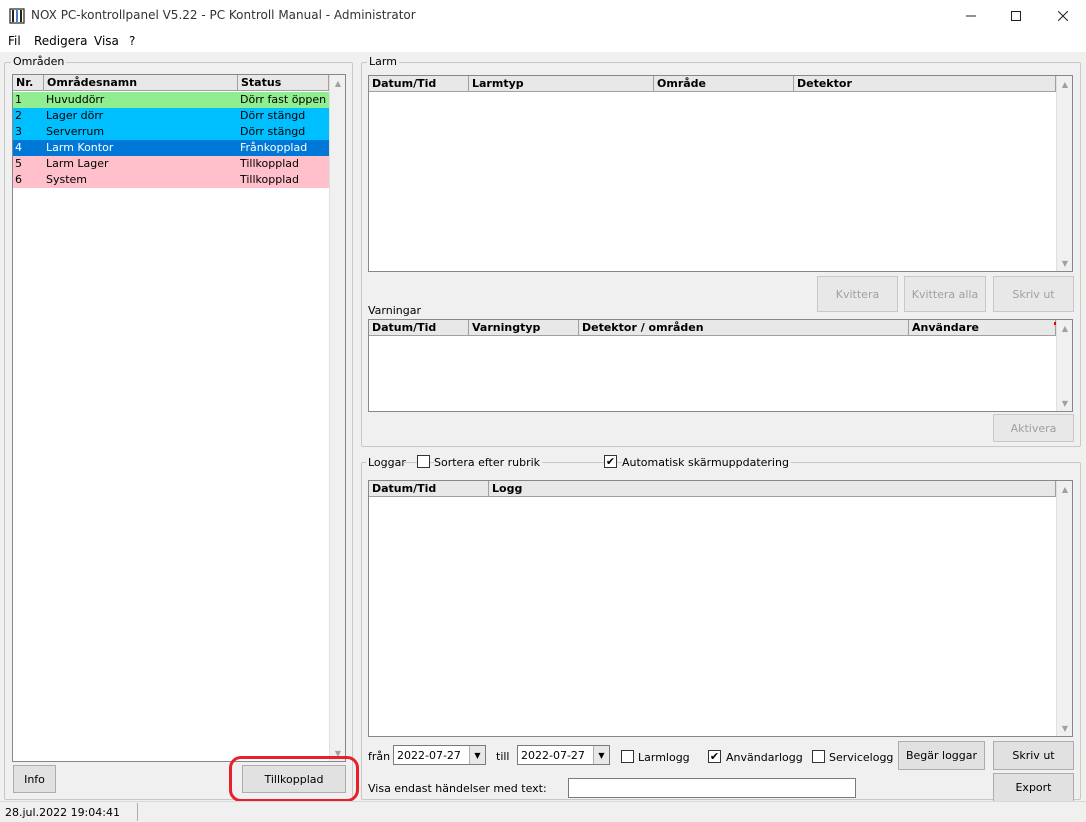 The width and height of the screenshot is (1086, 822). I want to click on app-logo-icon, so click(17, 16).